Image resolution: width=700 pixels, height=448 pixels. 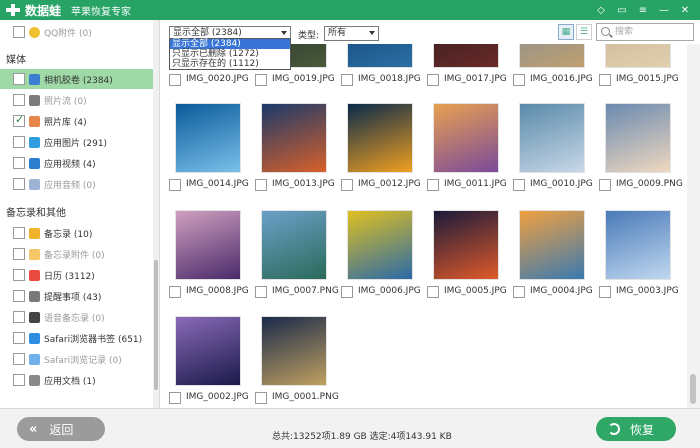 I want to click on photo-tile: IMG_0013.JPG, so click(x=296, y=151).